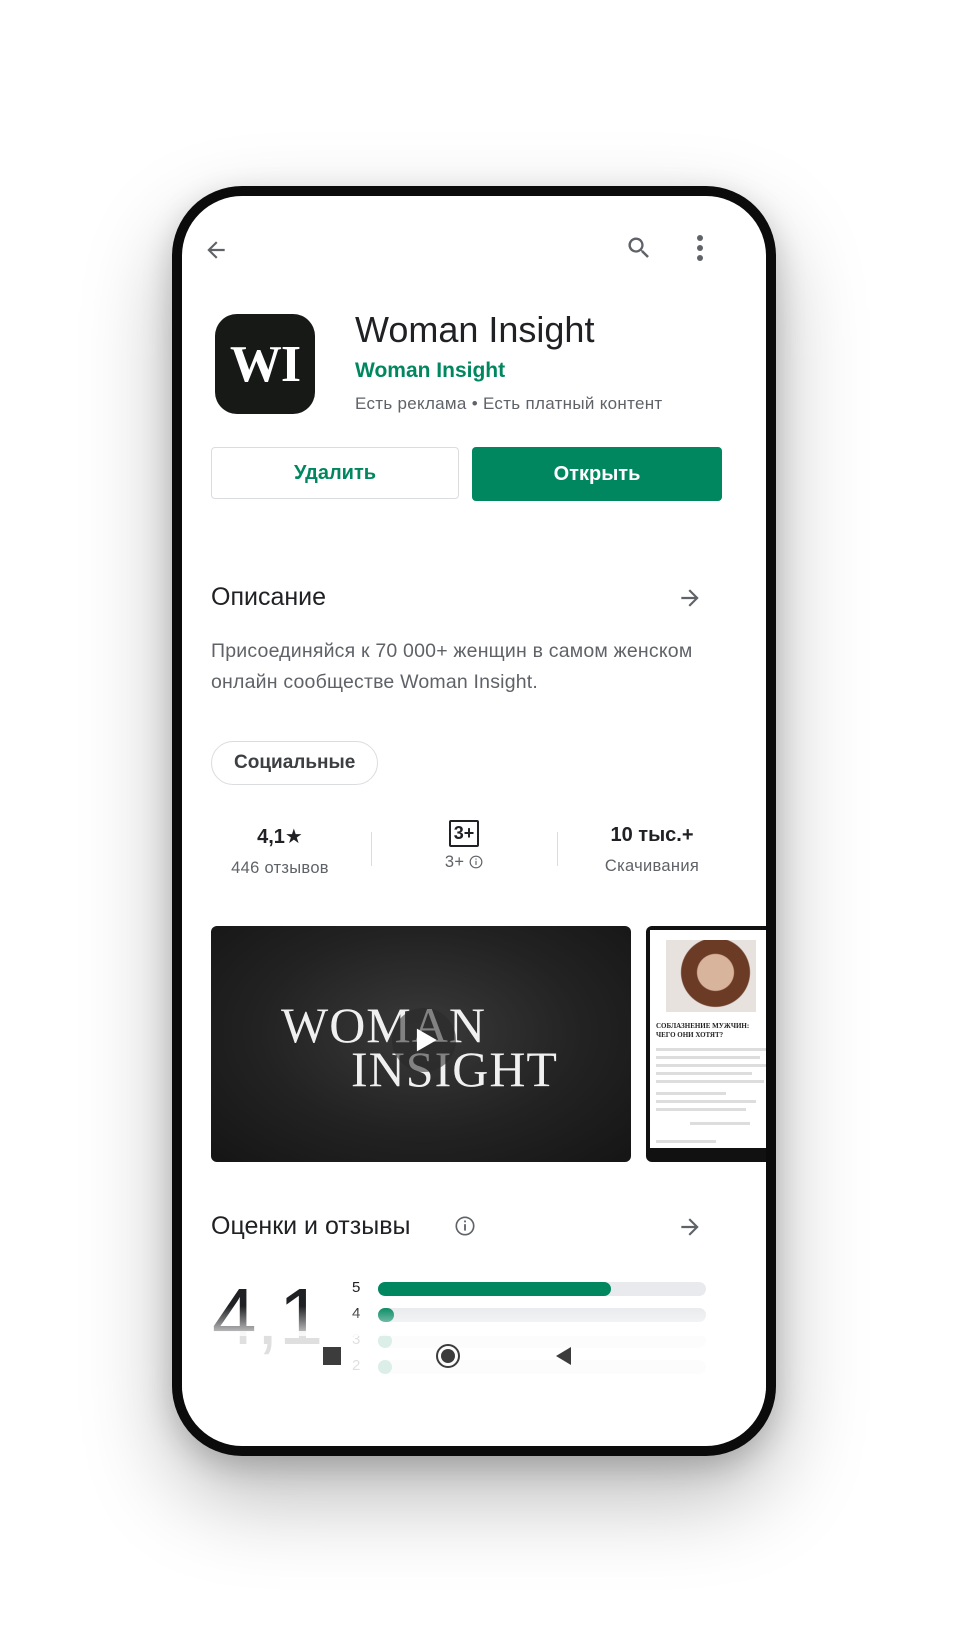  I want to click on description-more-button, so click(690, 598).